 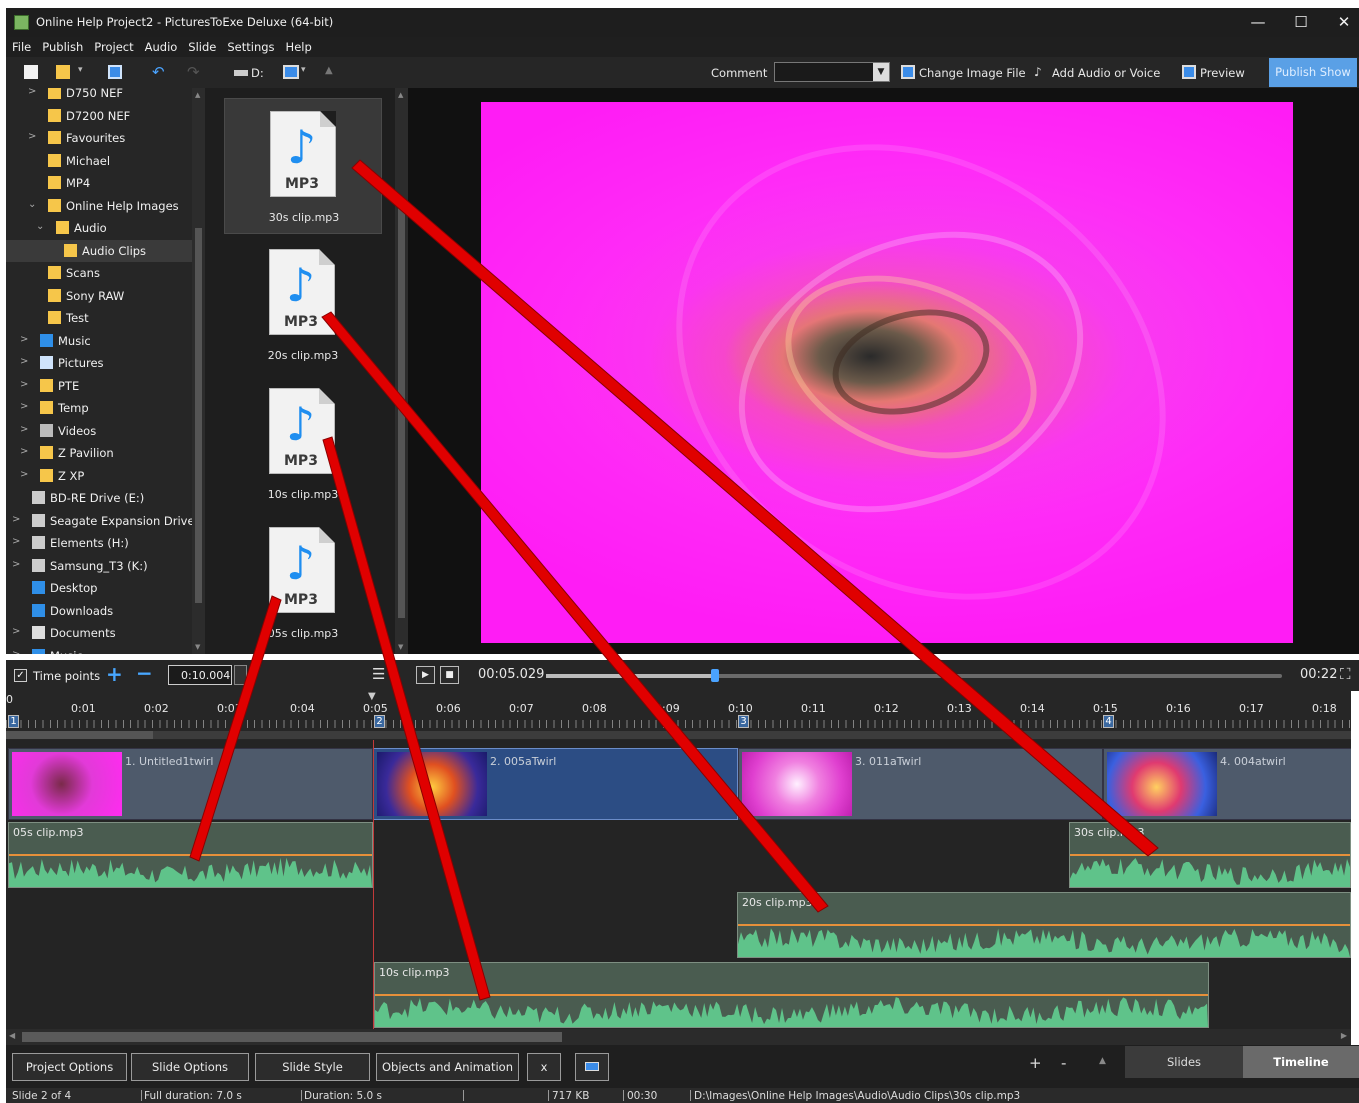 I want to click on files-scroll-thumb, so click(x=401, y=408).